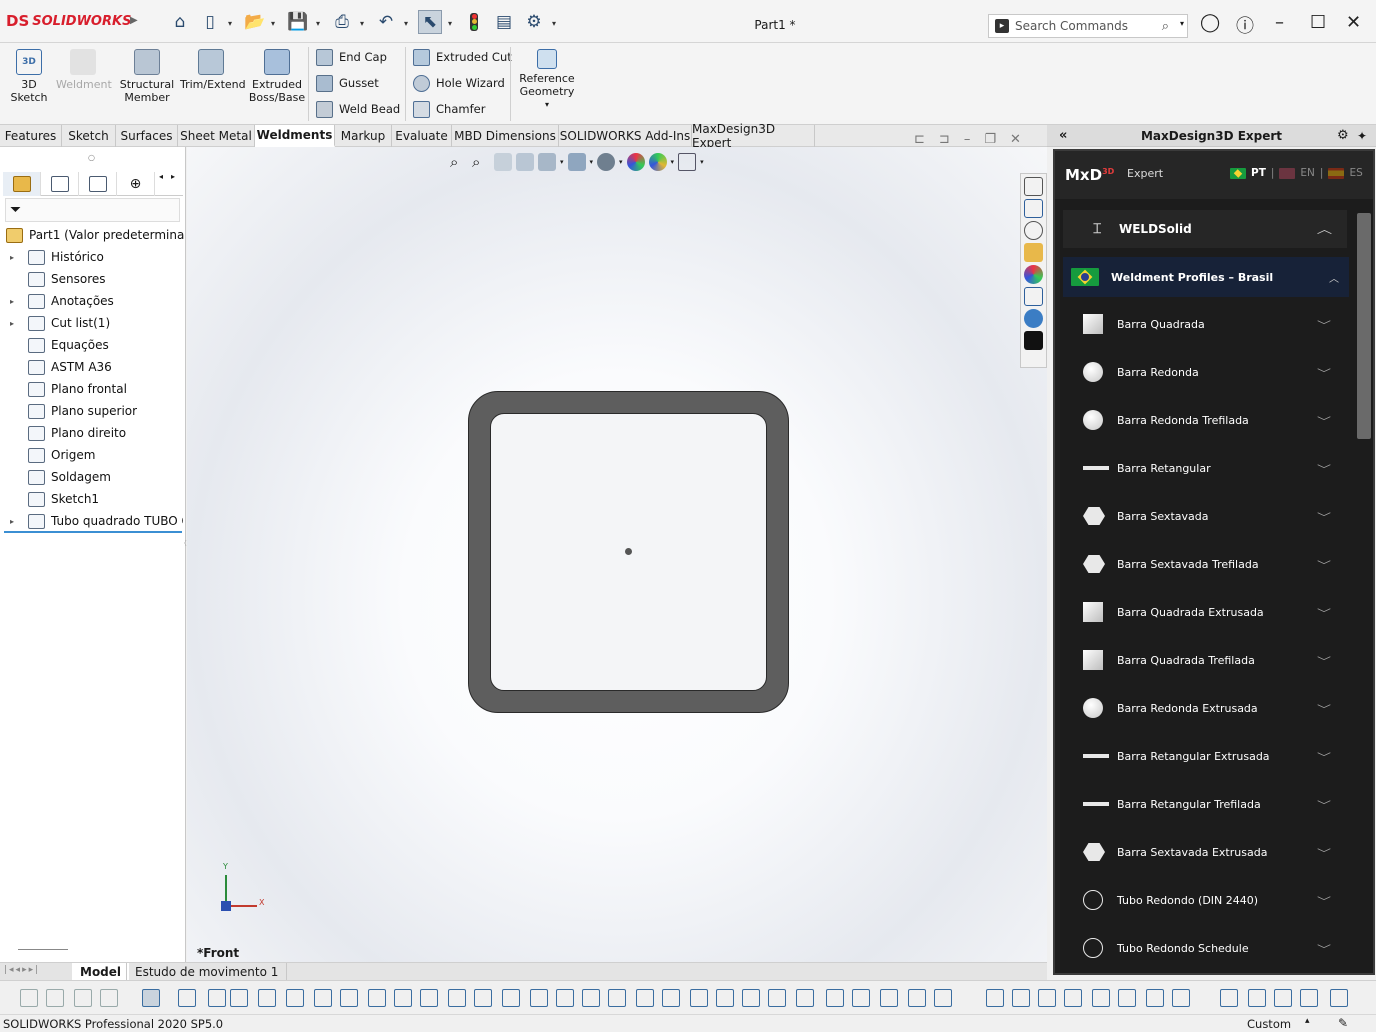  I want to click on search-commands-input: ▸ Search Commands ⌕, so click(1088, 26).